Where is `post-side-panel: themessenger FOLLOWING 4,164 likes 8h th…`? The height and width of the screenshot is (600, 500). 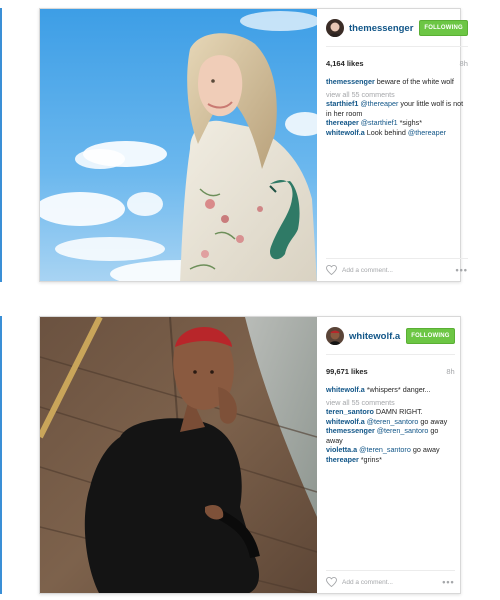
post-side-panel: themessenger FOLLOWING 4,164 likes 8h th… is located at coordinates (397, 145).